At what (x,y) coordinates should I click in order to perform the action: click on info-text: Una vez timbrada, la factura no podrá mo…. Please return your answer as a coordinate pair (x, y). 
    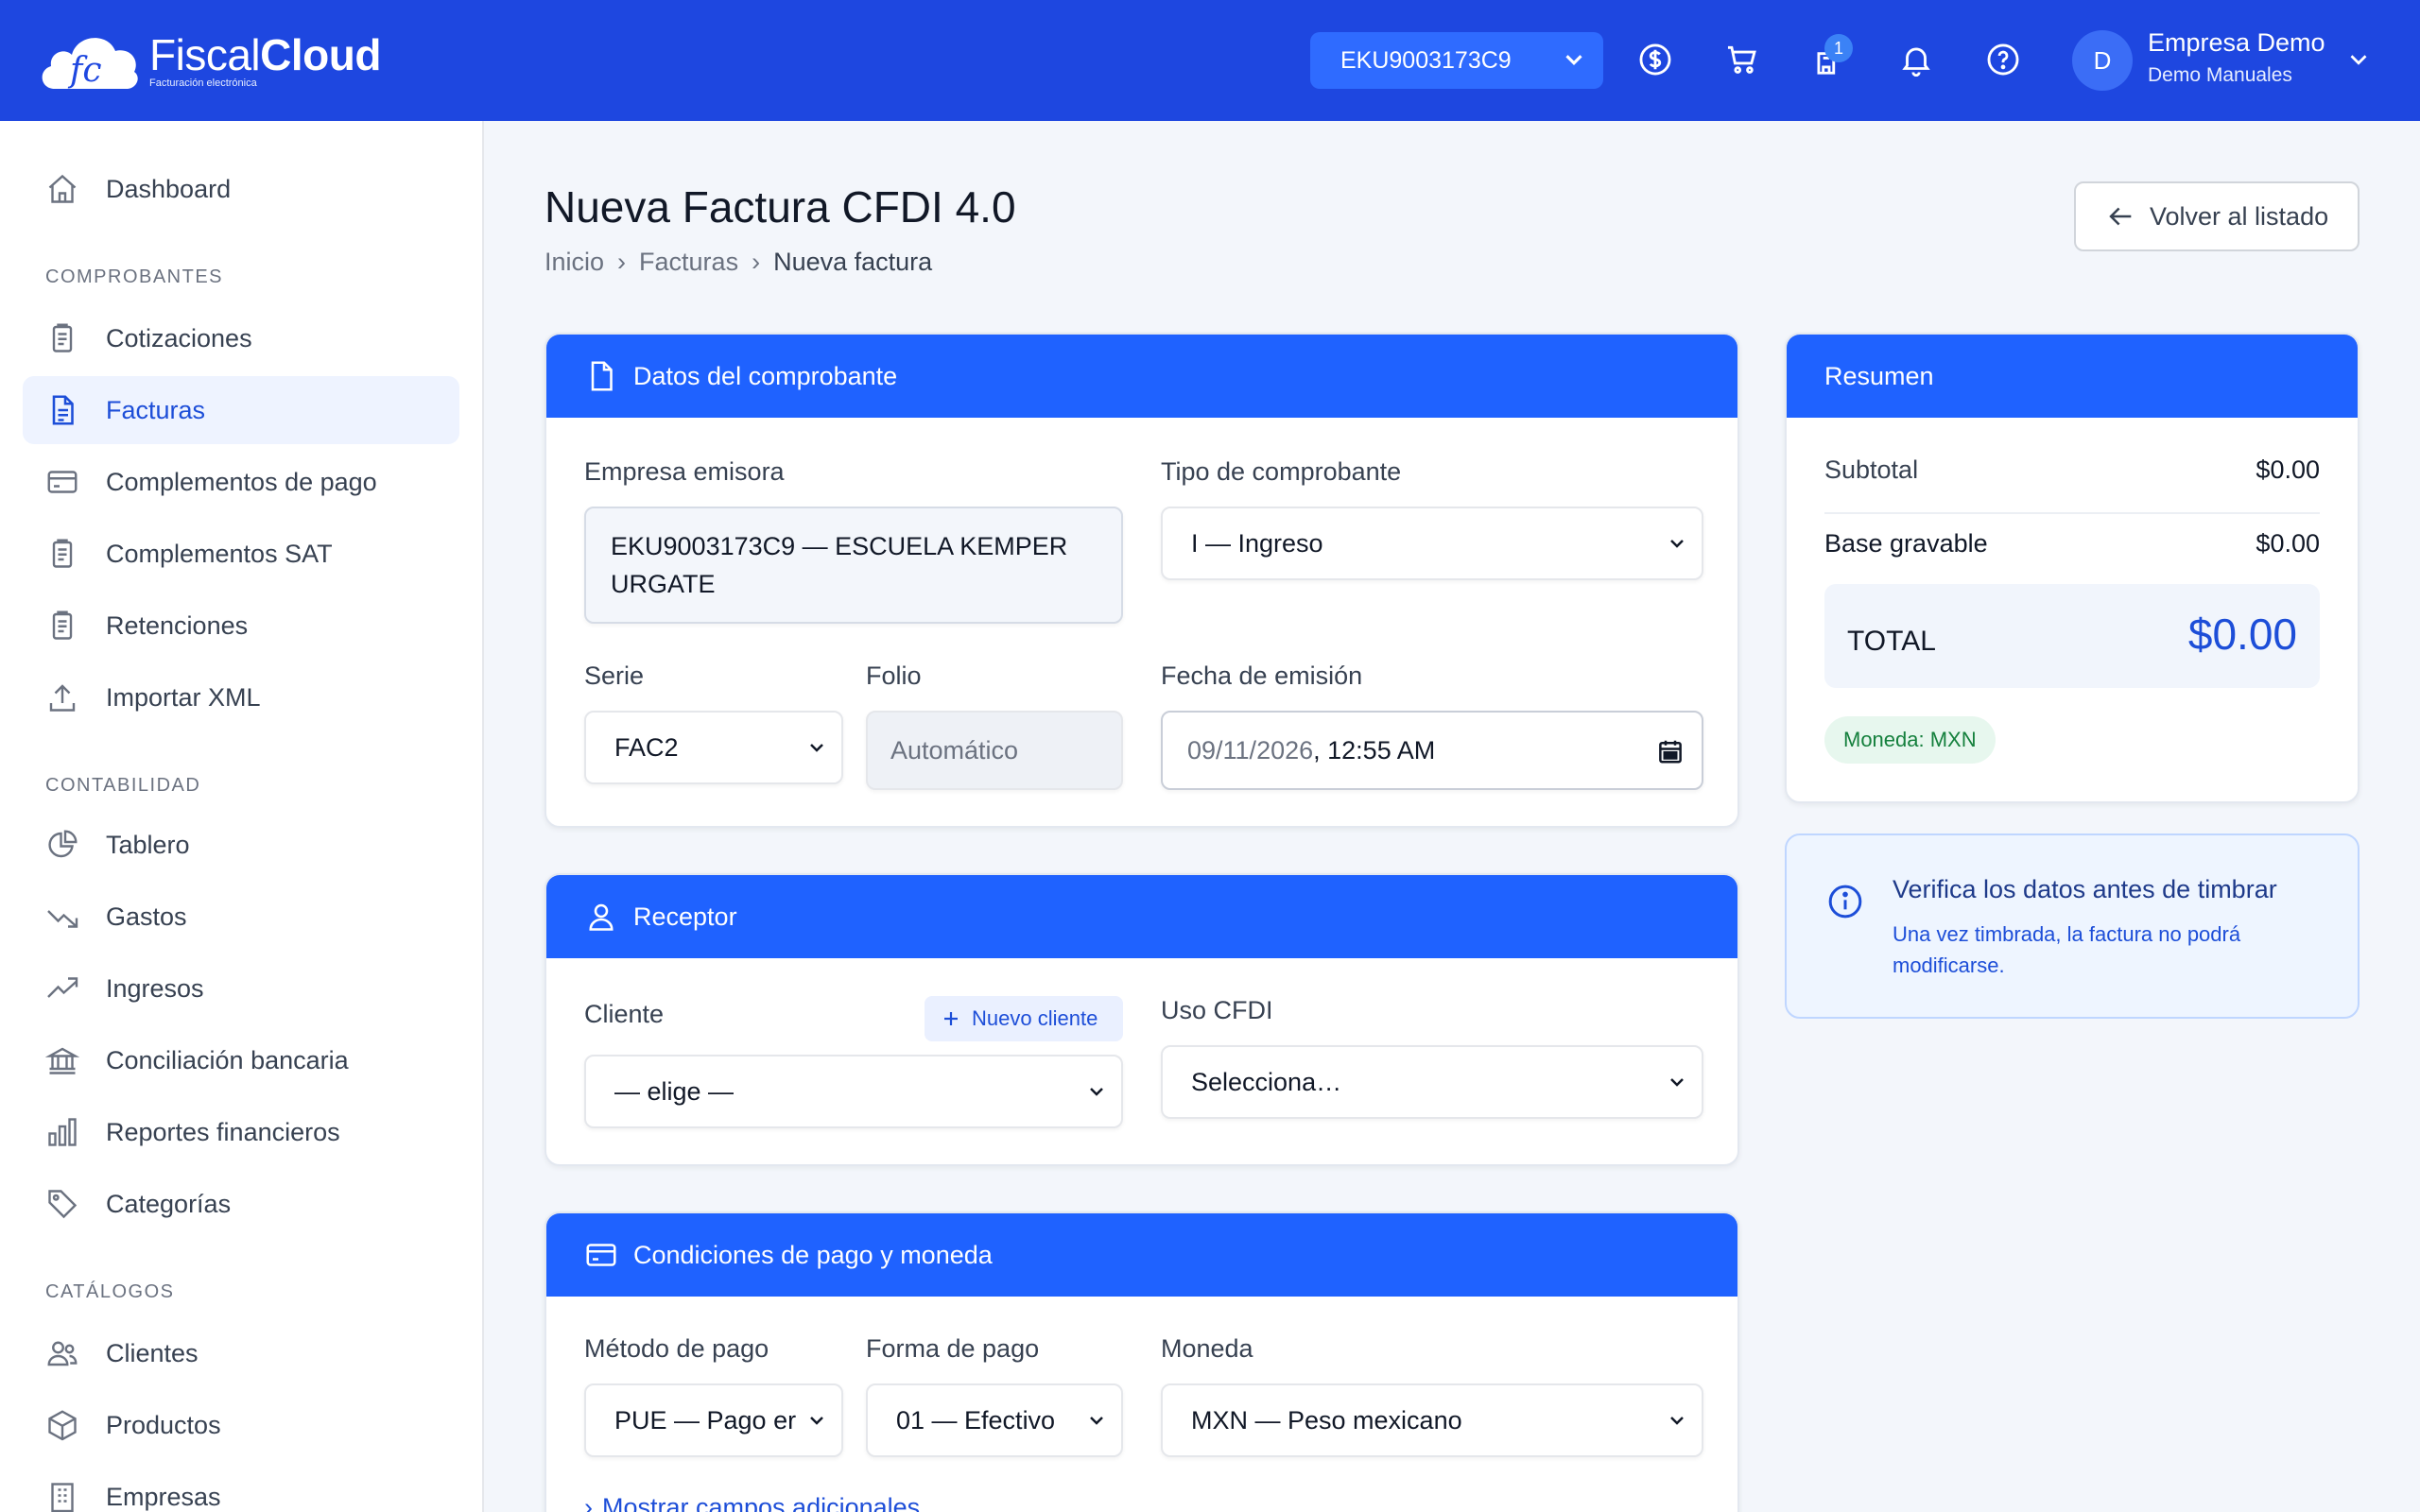
    Looking at the image, I should click on (2067, 949).